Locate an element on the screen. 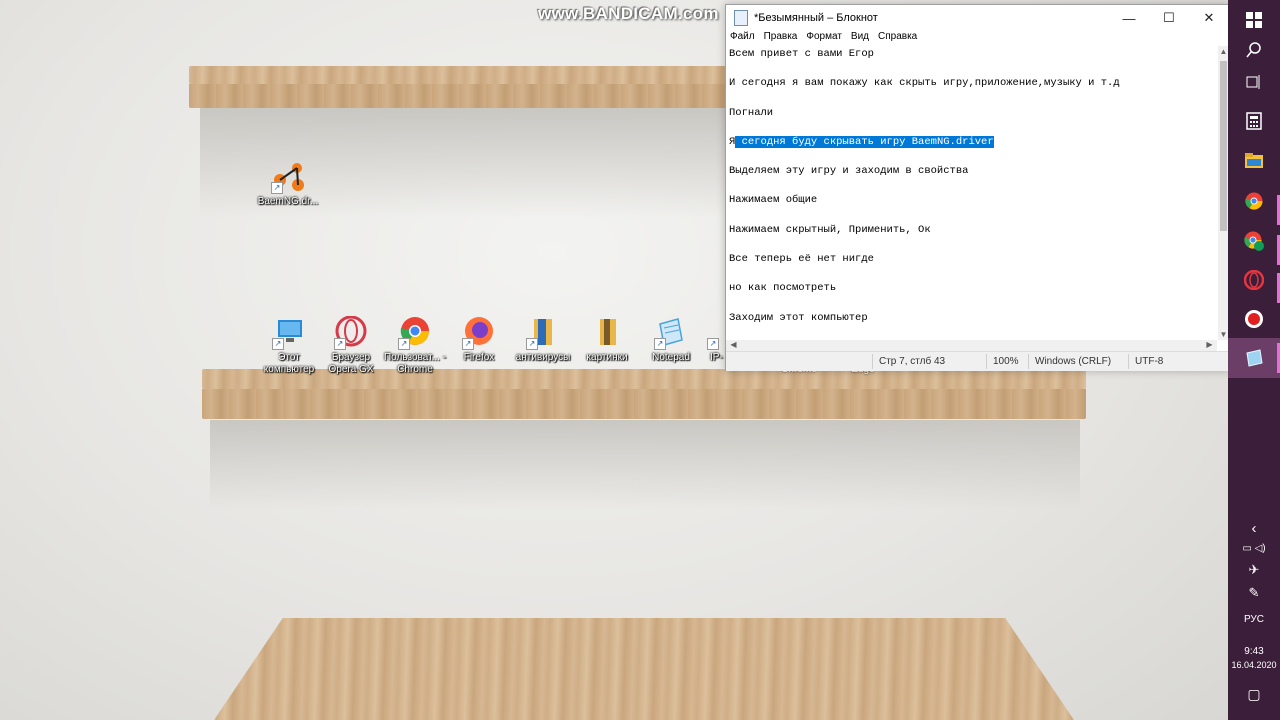 The image size is (1280, 720). this-pc-icon: ↗ is located at coordinates (289, 333).